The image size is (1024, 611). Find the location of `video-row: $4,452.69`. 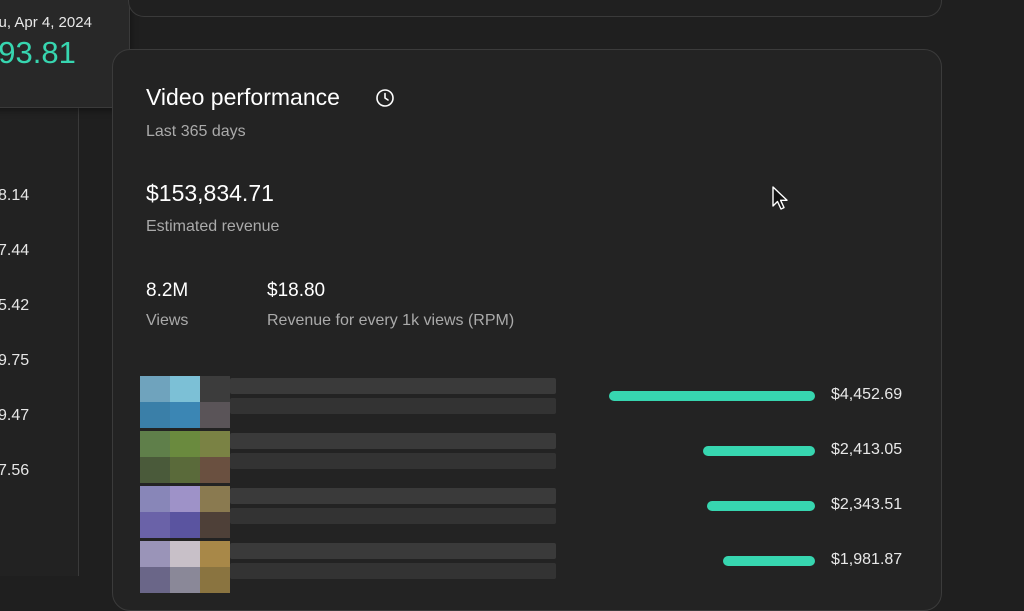

video-row: $4,452.69 is located at coordinates (527, 402).